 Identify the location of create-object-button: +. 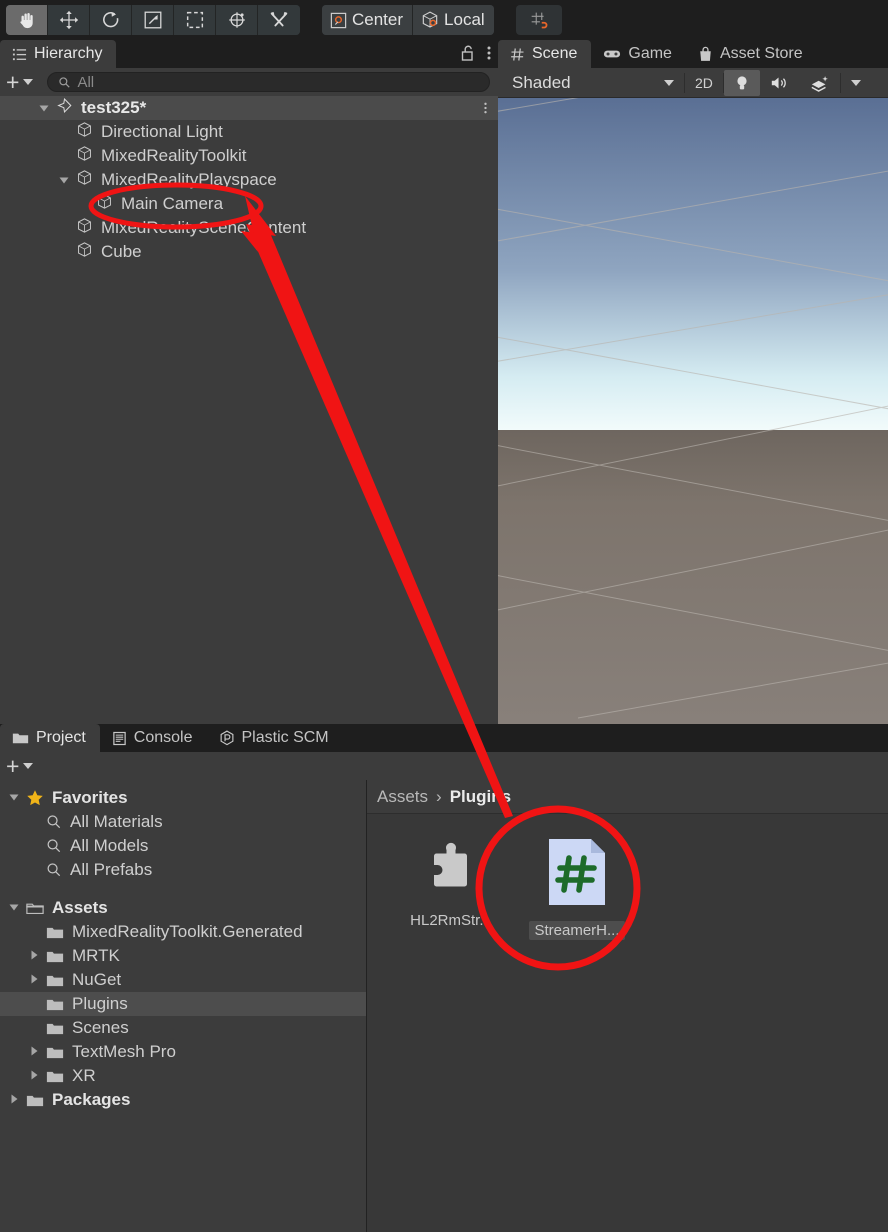
(12, 82).